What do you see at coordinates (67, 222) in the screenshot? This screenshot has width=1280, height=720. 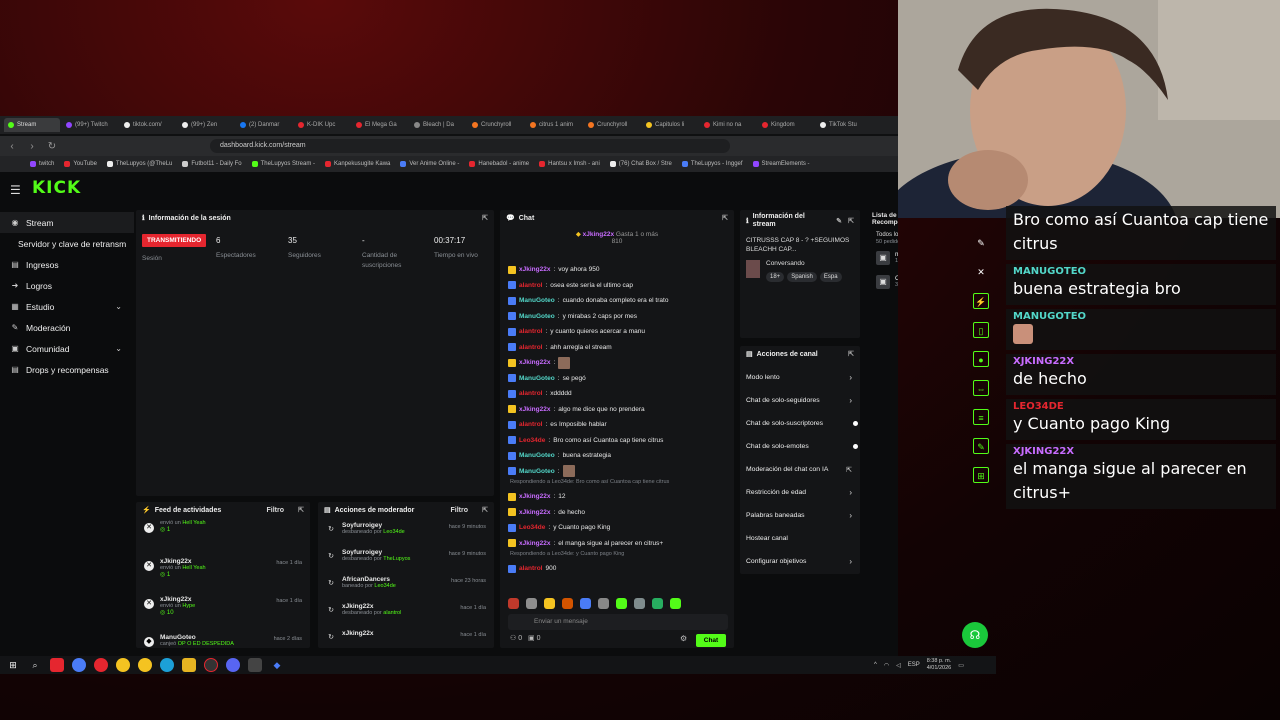 I see `sidebar-item: ◉ Stream` at bounding box center [67, 222].